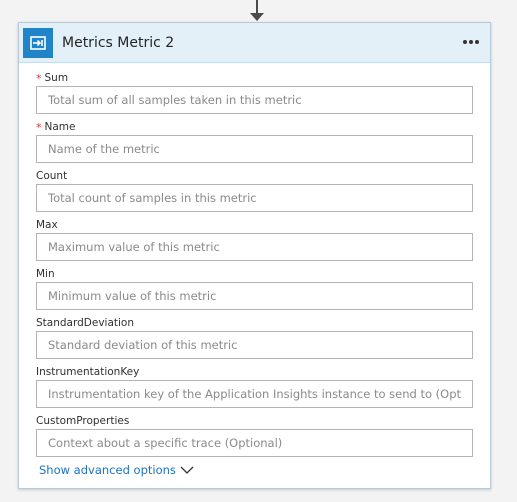 The image size is (517, 502). What do you see at coordinates (56, 78) in the screenshot?
I see `field-label-text: Sum` at bounding box center [56, 78].